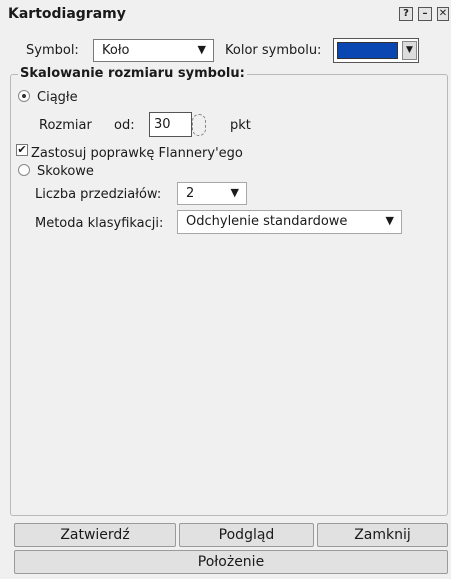 Image resolution: width=451 pixels, height=579 pixels. What do you see at coordinates (425, 14) in the screenshot?
I see `minimize-button: –` at bounding box center [425, 14].